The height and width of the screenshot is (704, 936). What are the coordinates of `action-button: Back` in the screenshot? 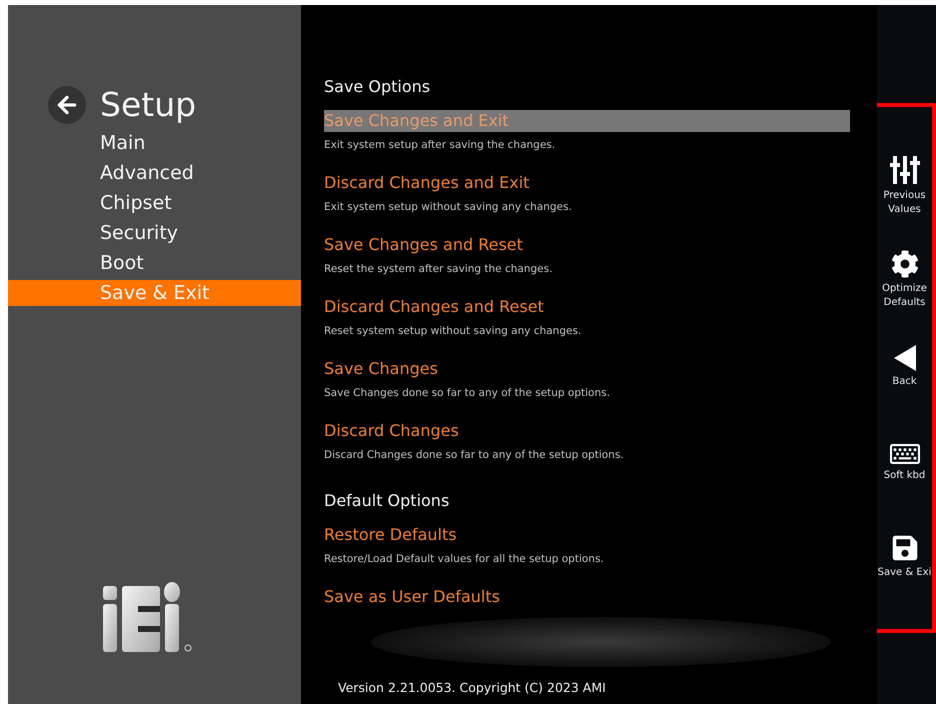 It's located at (904, 392).